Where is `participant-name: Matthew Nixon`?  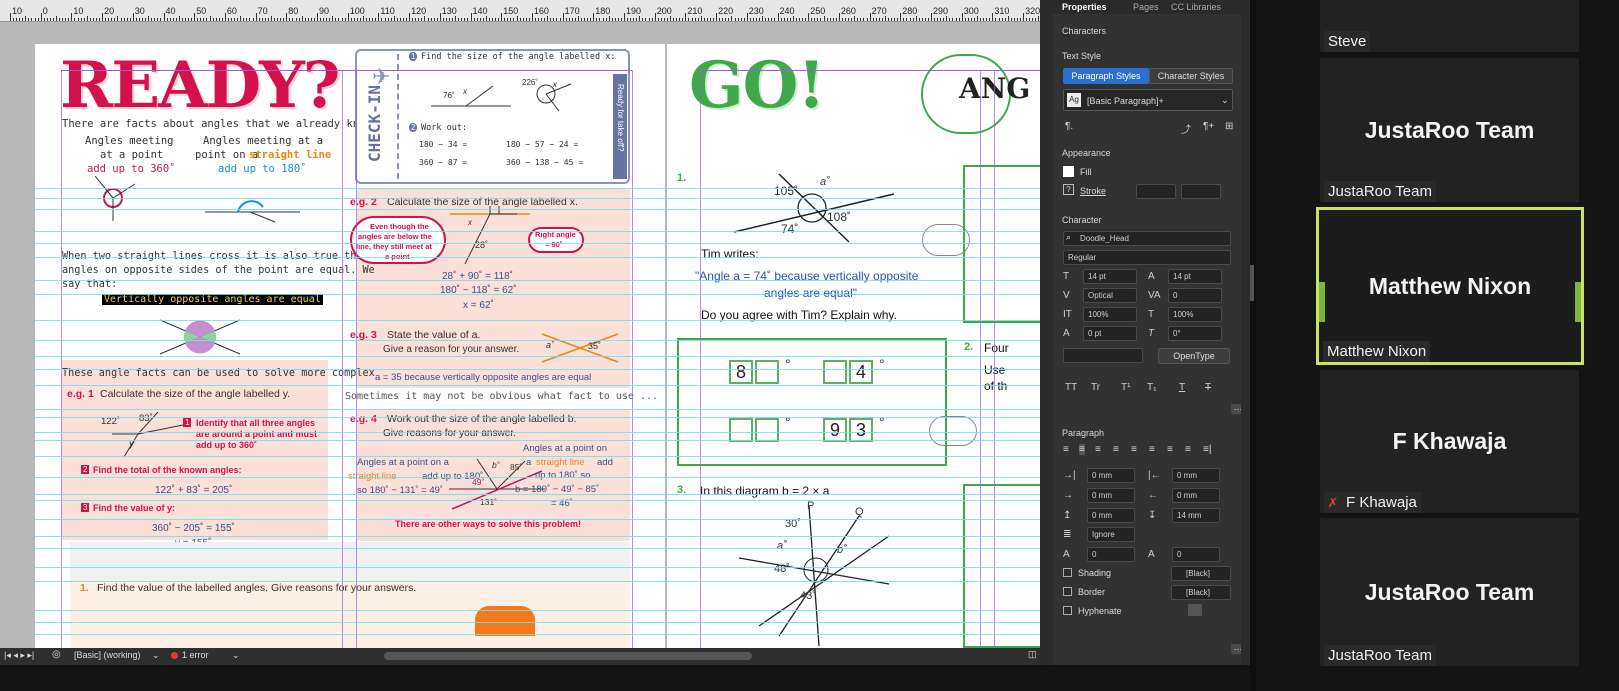
participant-name: Matthew Nixon is located at coordinates (1450, 285).